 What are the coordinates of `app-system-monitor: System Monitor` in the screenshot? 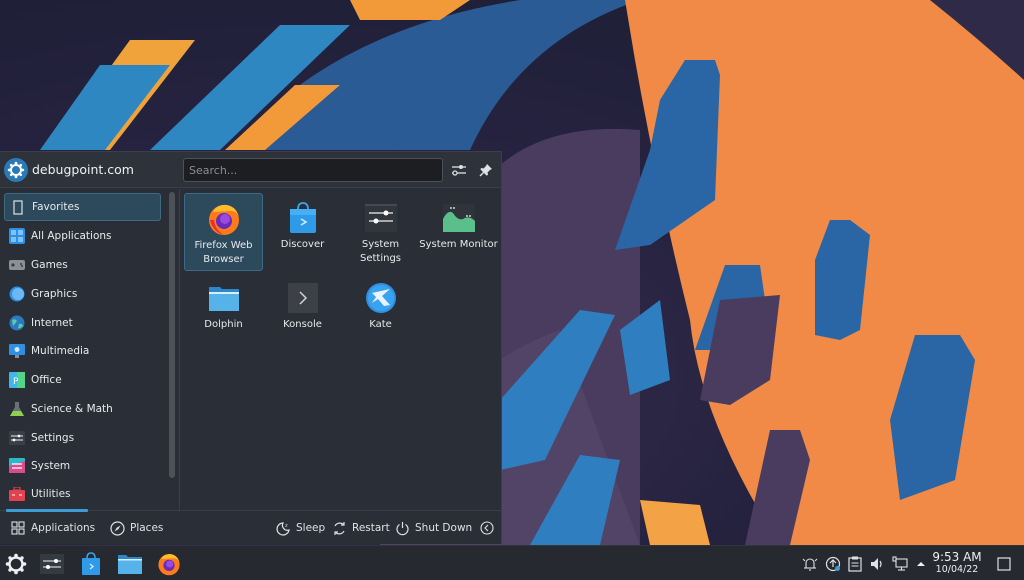 It's located at (458, 232).